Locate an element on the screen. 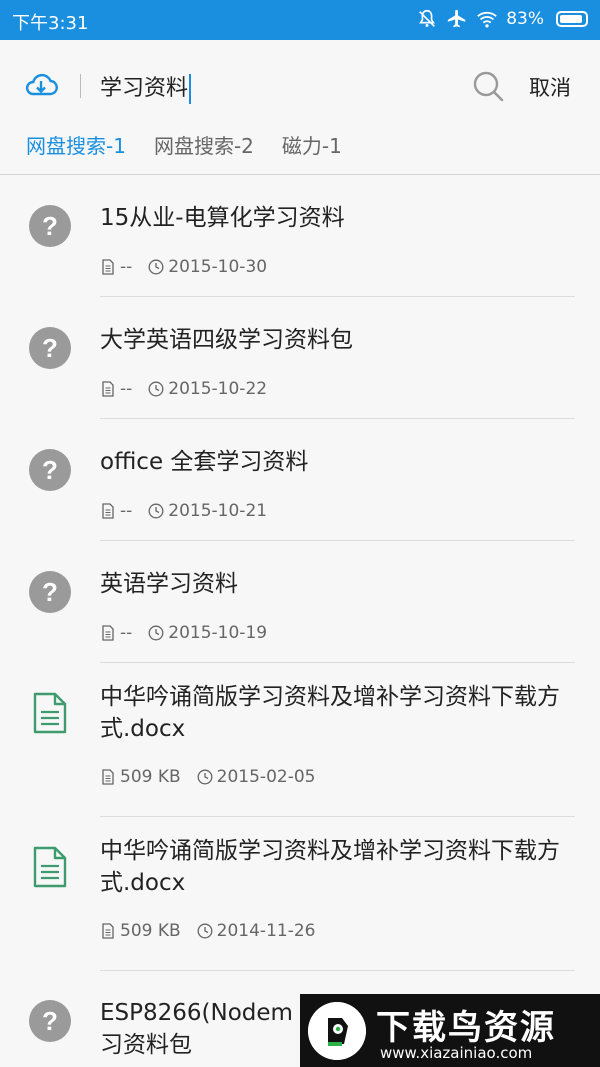 This screenshot has width=600, height=1067. result-meta: -- 2015-10-19 is located at coordinates (183, 633).